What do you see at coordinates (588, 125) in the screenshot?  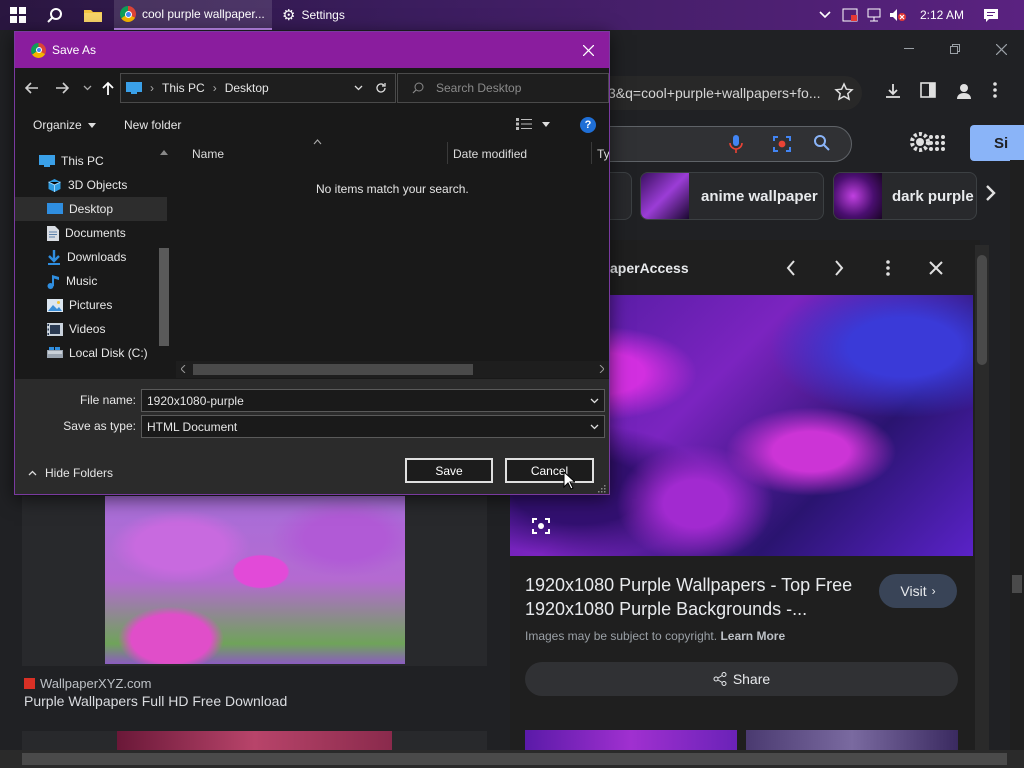 I see `help-icon: ?` at bounding box center [588, 125].